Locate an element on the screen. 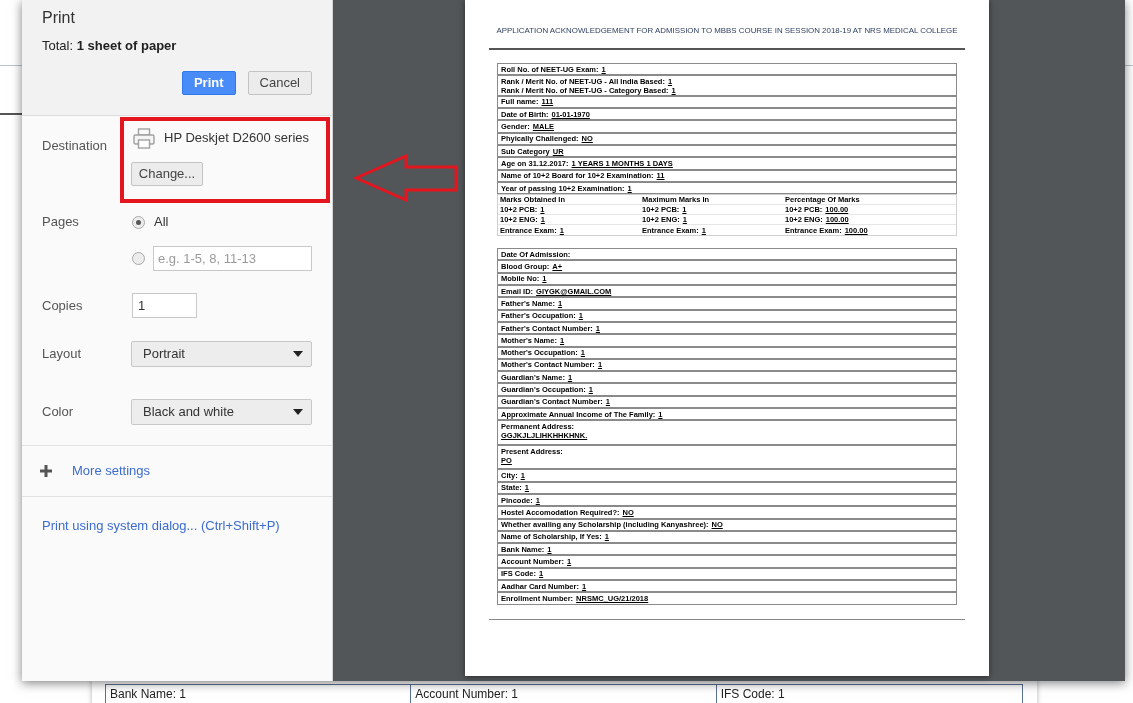  option-label: All is located at coordinates (161, 222).